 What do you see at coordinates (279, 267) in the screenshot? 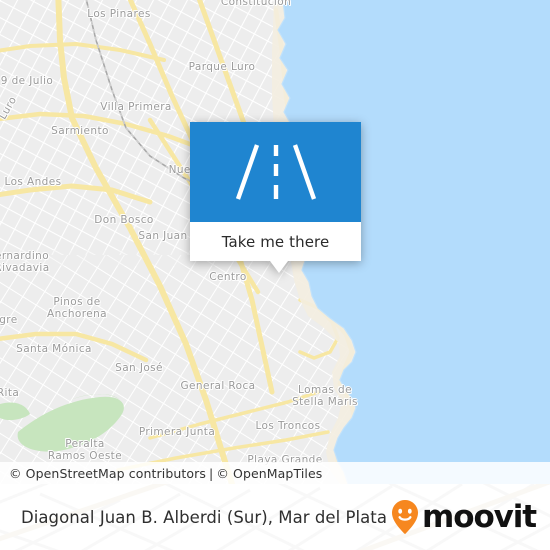
I see `popup-pointer-tail` at bounding box center [279, 267].